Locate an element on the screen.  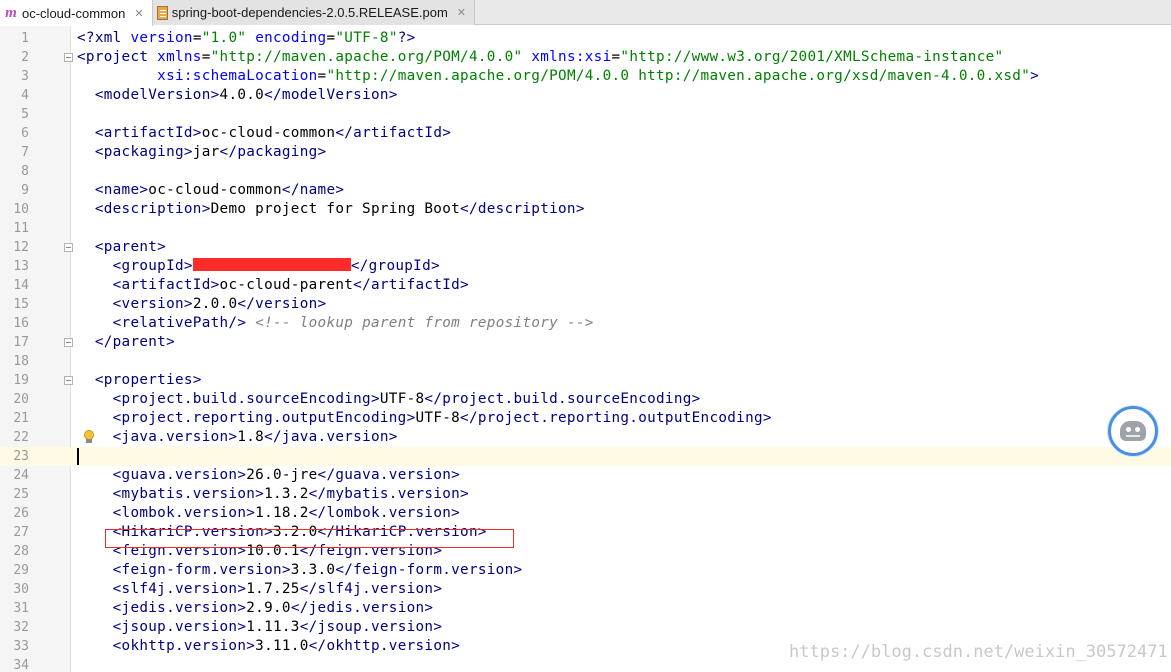
code-line-7: 7 <packaging>jar</packaging> is located at coordinates (585, 152).